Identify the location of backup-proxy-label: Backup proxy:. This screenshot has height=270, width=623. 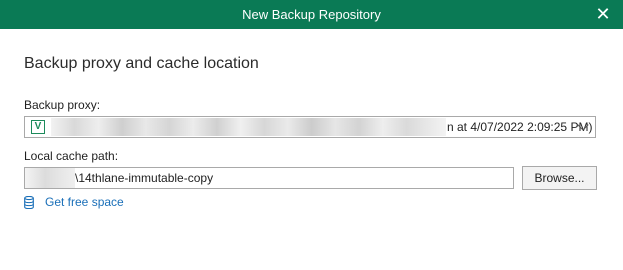
(62, 105).